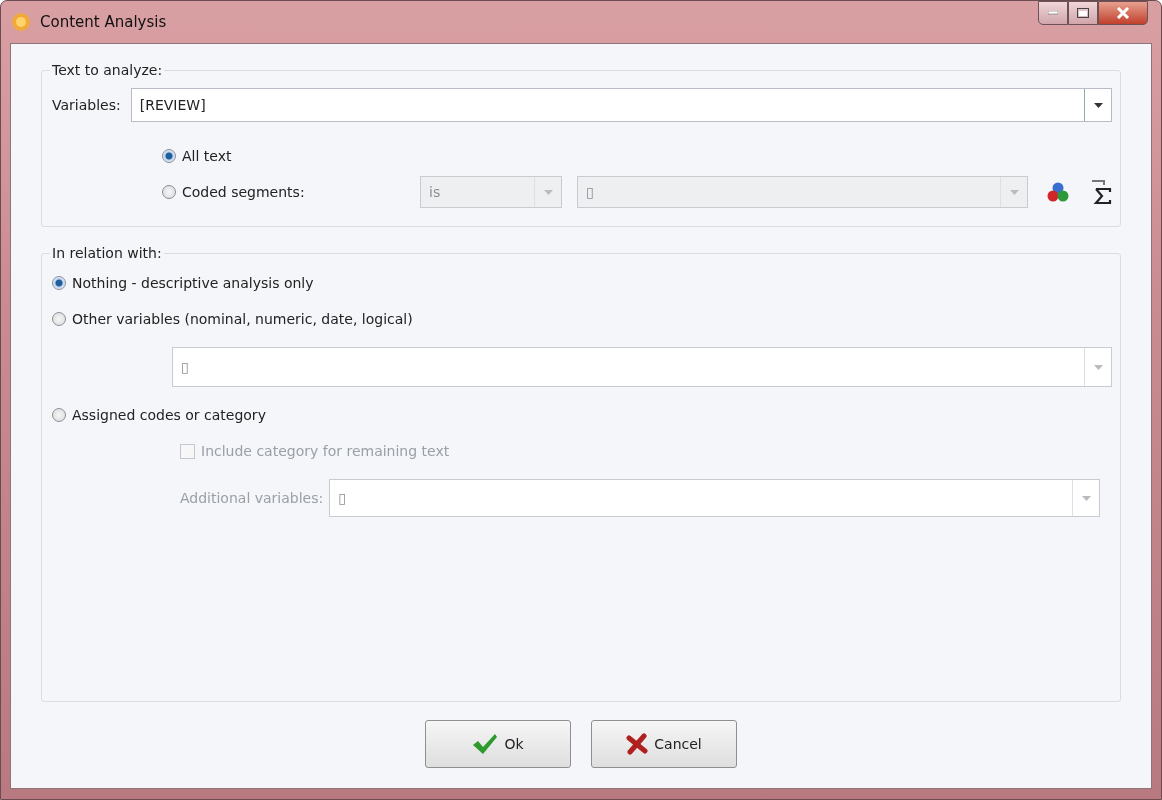 This screenshot has width=1162, height=800. I want to click on close-button, so click(1123, 13).